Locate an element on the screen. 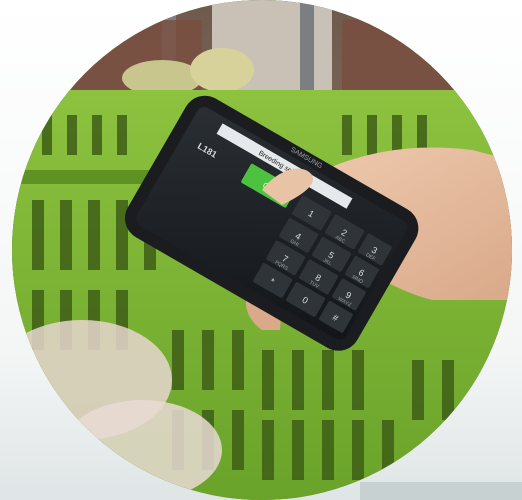  brown-bin-right is located at coordinates (417, 55).